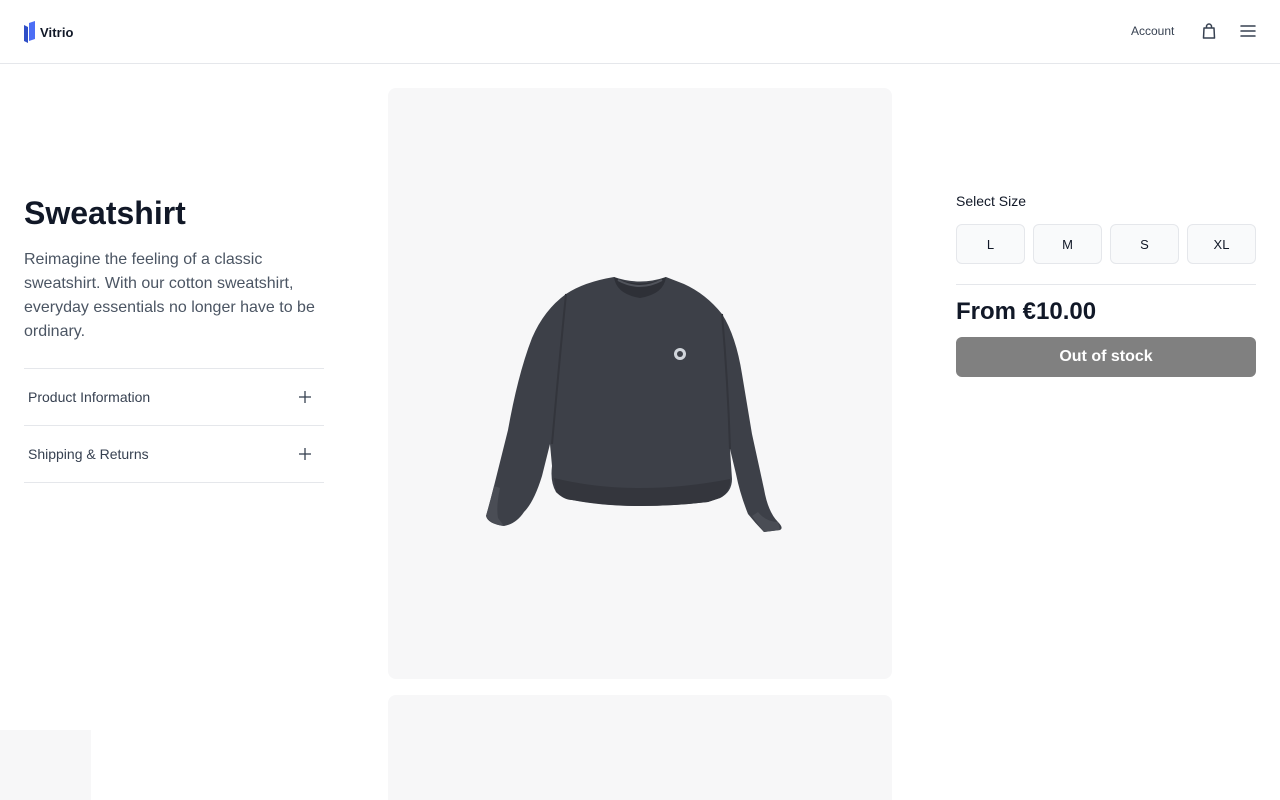 The width and height of the screenshot is (1280, 800). I want to click on size-options: L M S XL, so click(1106, 244).